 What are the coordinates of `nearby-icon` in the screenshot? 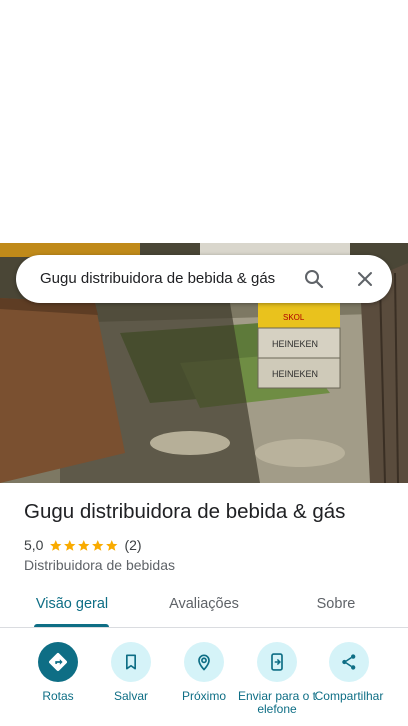 It's located at (204, 662).